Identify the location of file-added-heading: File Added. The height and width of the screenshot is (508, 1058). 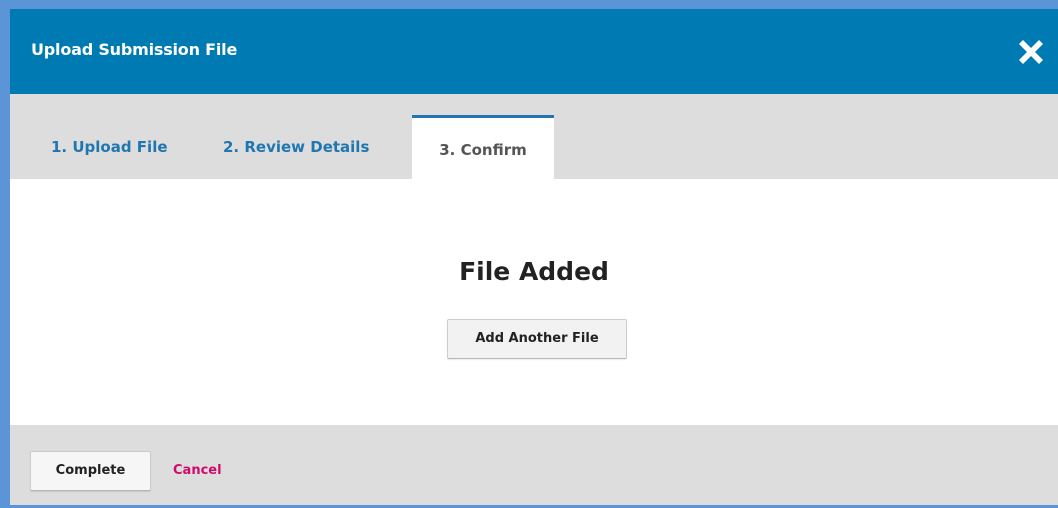
(534, 271).